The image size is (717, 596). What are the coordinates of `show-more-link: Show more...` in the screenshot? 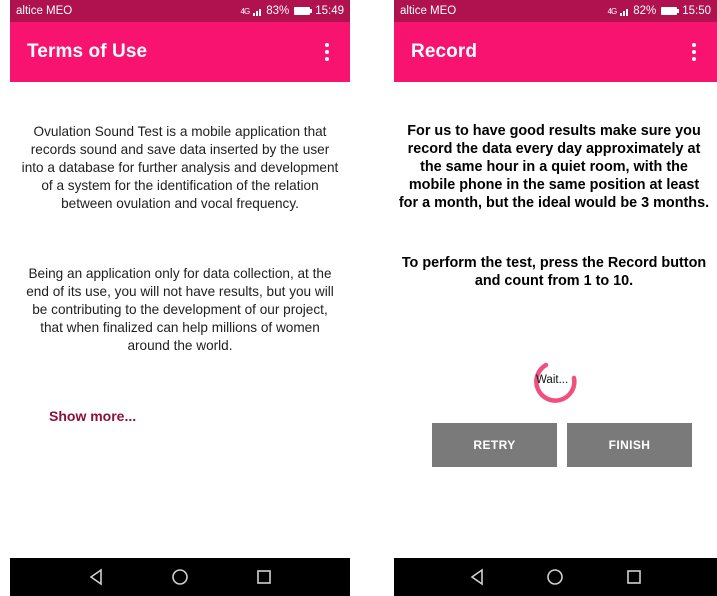 It's located at (92, 416).